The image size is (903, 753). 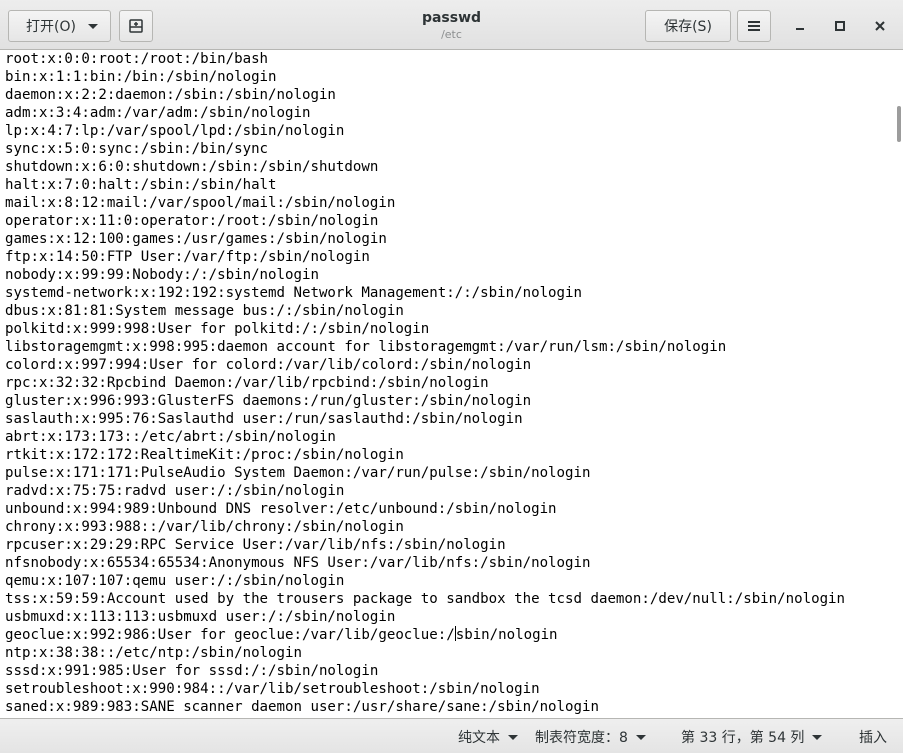 I want to click on new-document-icon, so click(x=136, y=26).